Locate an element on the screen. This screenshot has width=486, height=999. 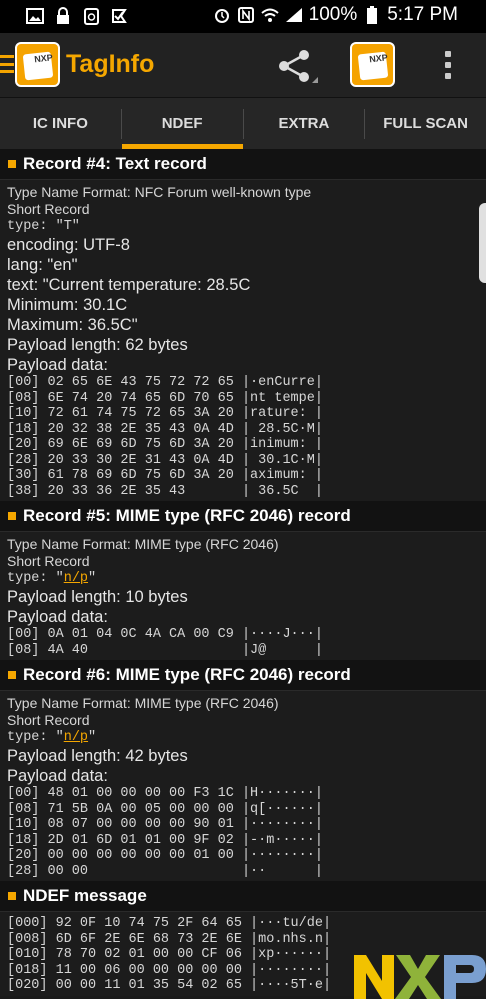
hex-row: [00] 48 01 00 00 00 00 F3 1C |H·······| is located at coordinates (165, 793).